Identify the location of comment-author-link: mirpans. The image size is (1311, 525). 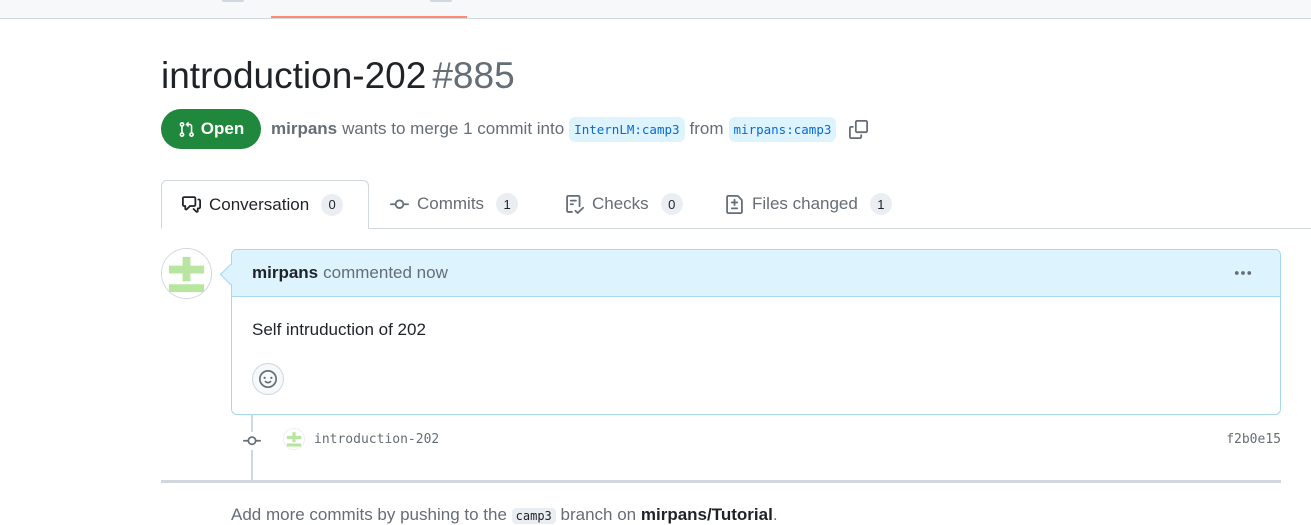
(285, 273).